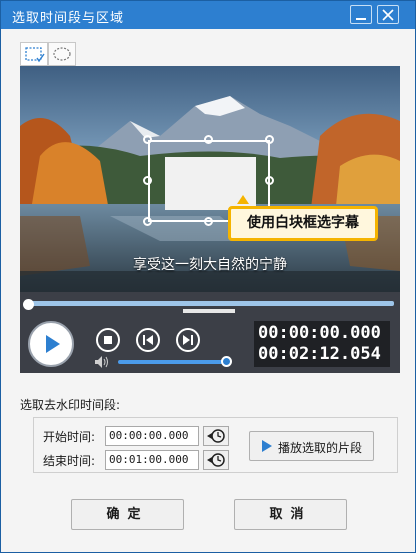 The height and width of the screenshot is (553, 416). I want to click on resize-handle-top-right, so click(269, 139).